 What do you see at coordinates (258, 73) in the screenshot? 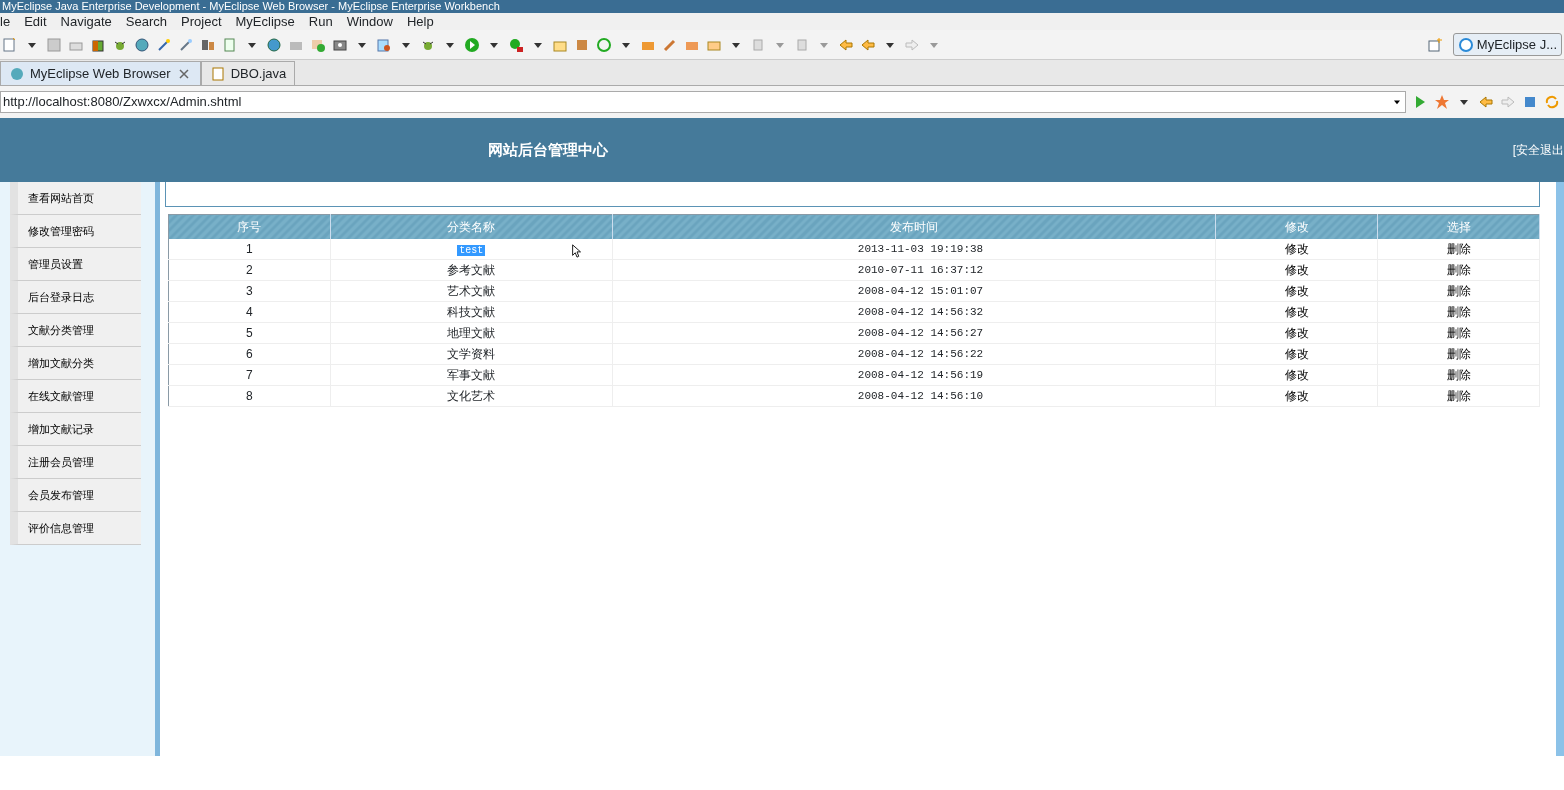
I see `tab-label: DBO.java` at bounding box center [258, 73].